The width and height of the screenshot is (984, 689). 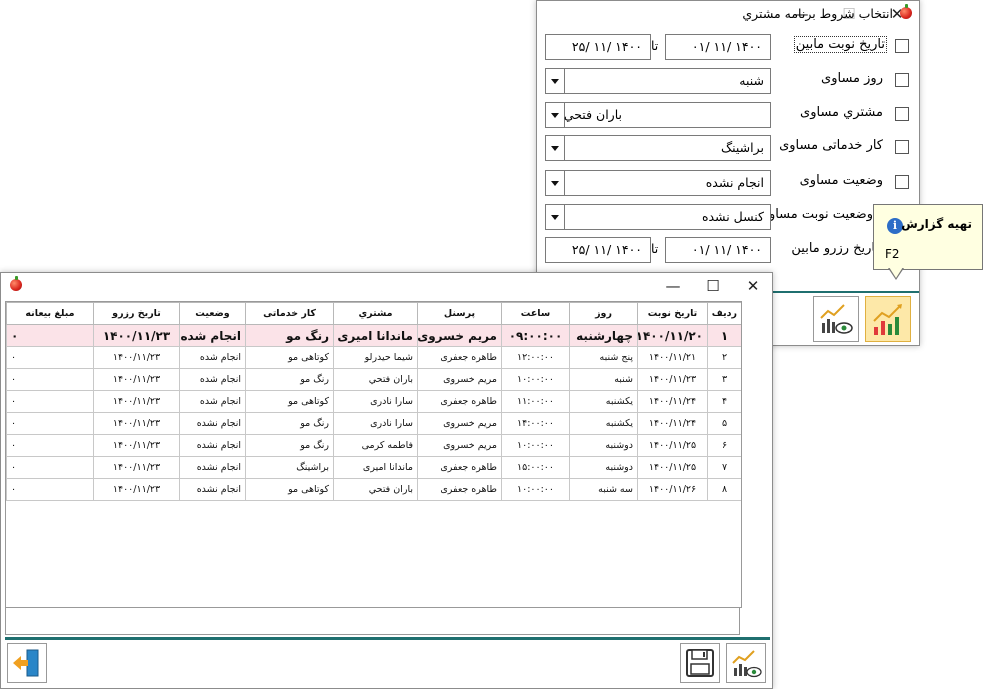 I want to click on col-time: ساعت, so click(x=535, y=313).